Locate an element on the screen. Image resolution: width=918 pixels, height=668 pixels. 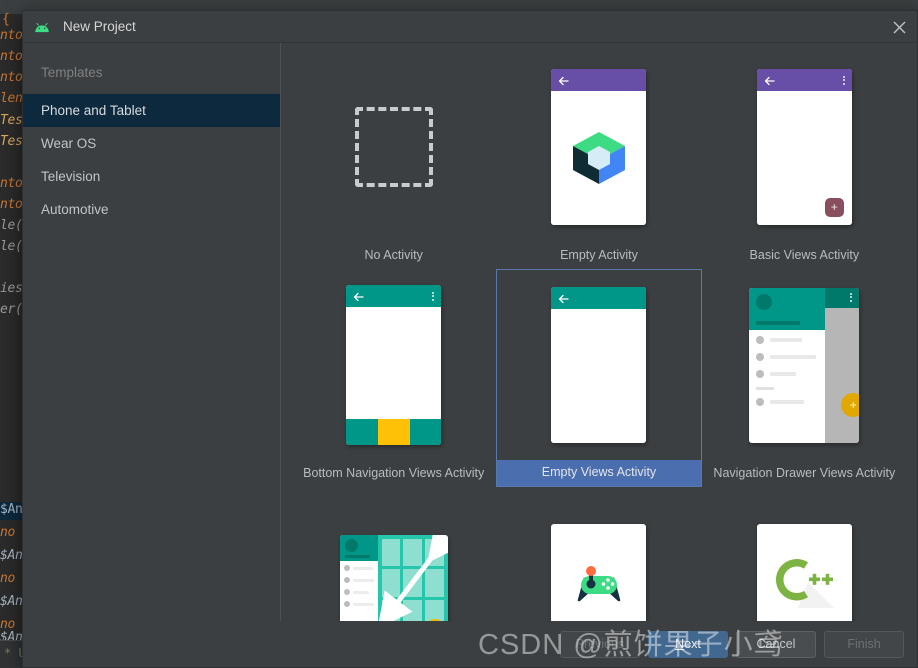
cancel-button: Cancel is located at coordinates (776, 644).